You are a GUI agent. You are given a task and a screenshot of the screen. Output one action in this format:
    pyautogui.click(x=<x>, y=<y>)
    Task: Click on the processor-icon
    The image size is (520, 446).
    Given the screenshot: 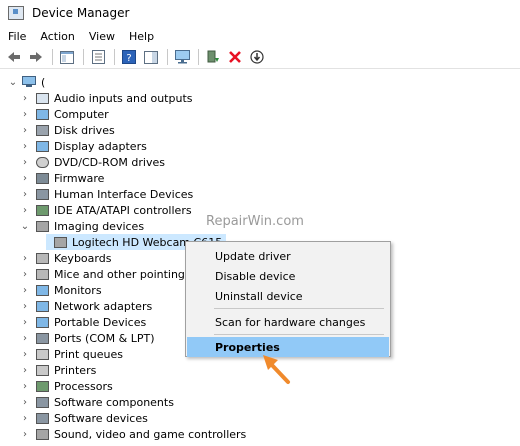 What is the action you would take?
    pyautogui.click(x=42, y=386)
    